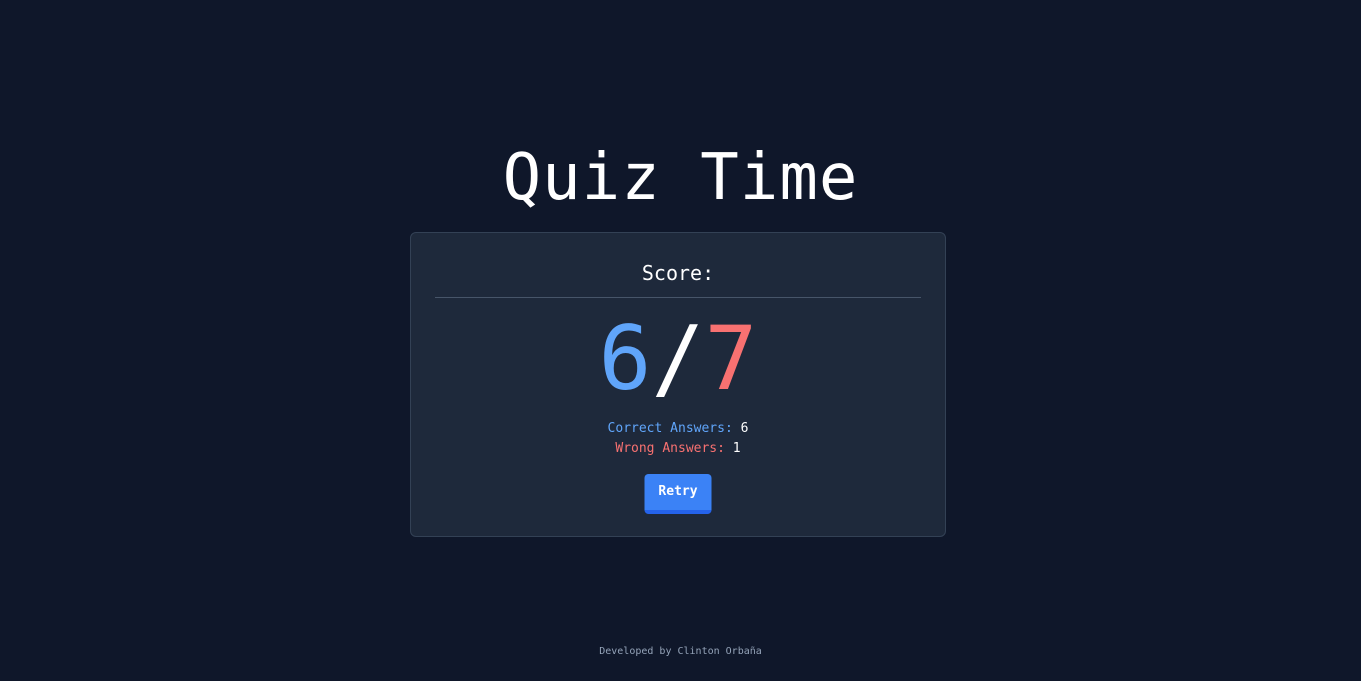  Describe the element at coordinates (678, 273) in the screenshot. I see `score-label: Score:` at that location.